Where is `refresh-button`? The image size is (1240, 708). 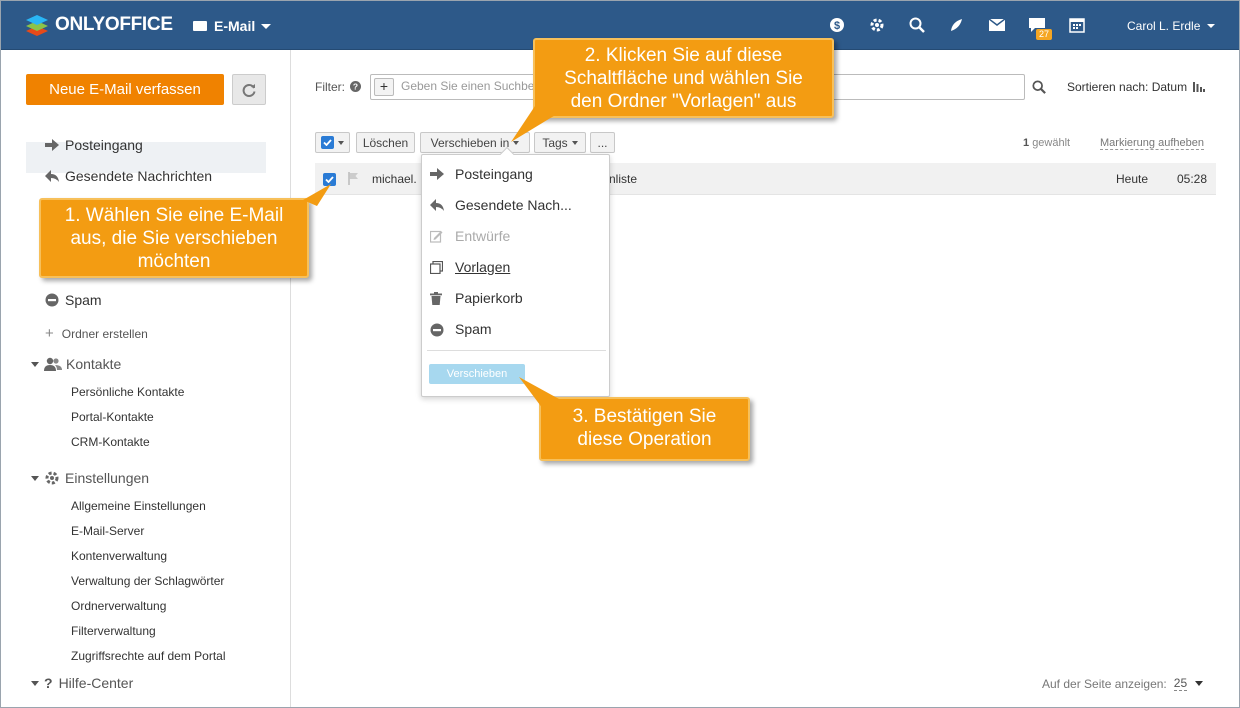
refresh-button is located at coordinates (249, 89).